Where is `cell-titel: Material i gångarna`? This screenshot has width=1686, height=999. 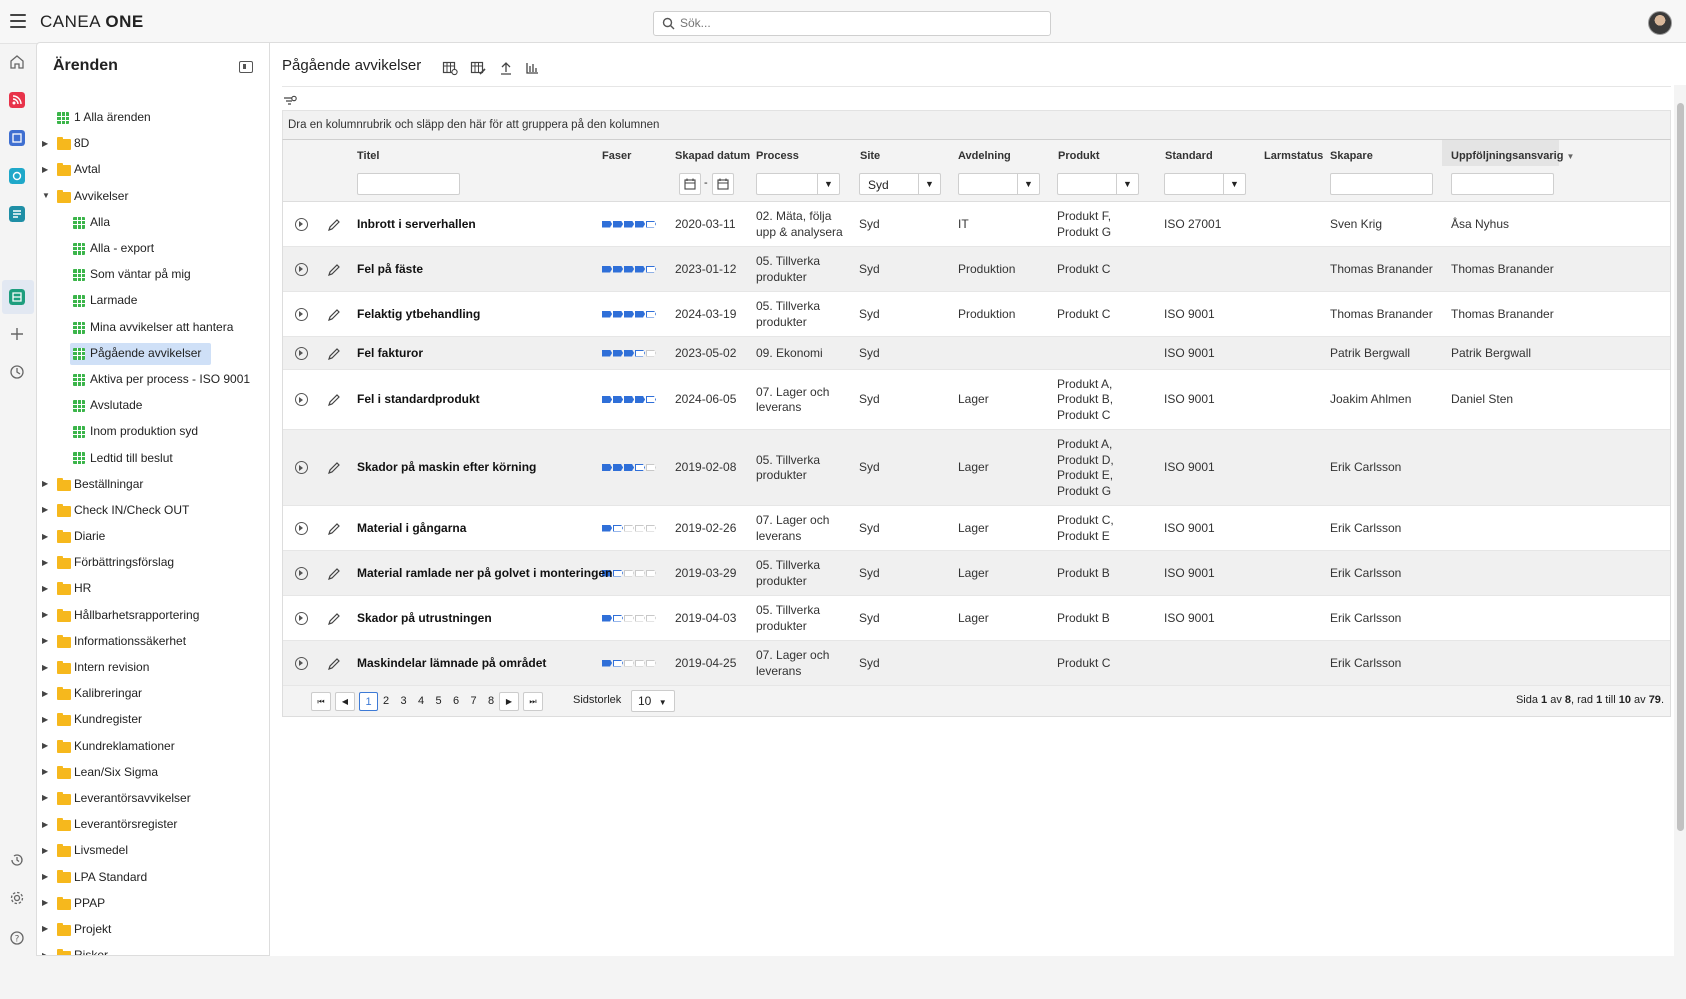
cell-titel: Material i gångarna is located at coordinates (411, 529).